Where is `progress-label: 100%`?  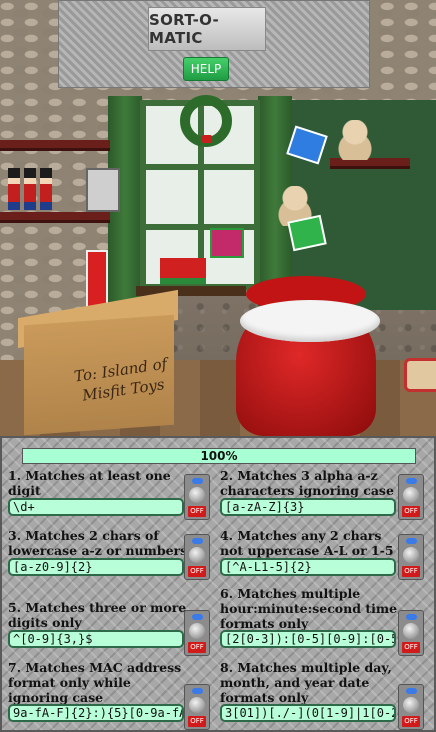
progress-label: 100% is located at coordinates (219, 456).